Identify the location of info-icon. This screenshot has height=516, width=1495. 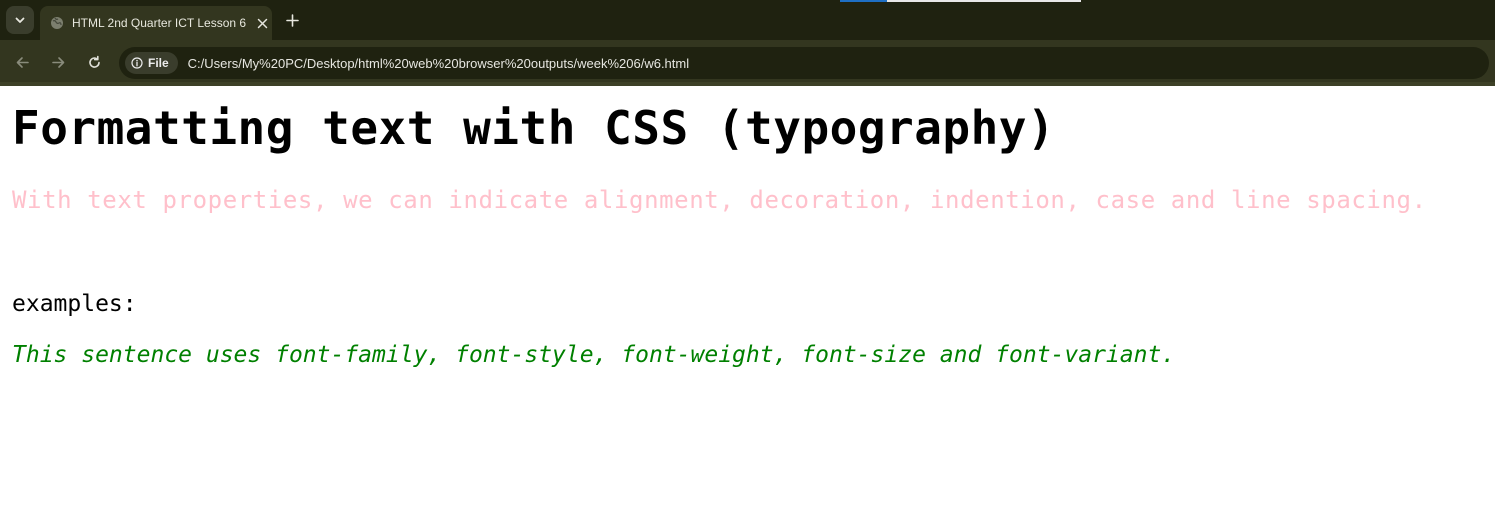
(137, 63).